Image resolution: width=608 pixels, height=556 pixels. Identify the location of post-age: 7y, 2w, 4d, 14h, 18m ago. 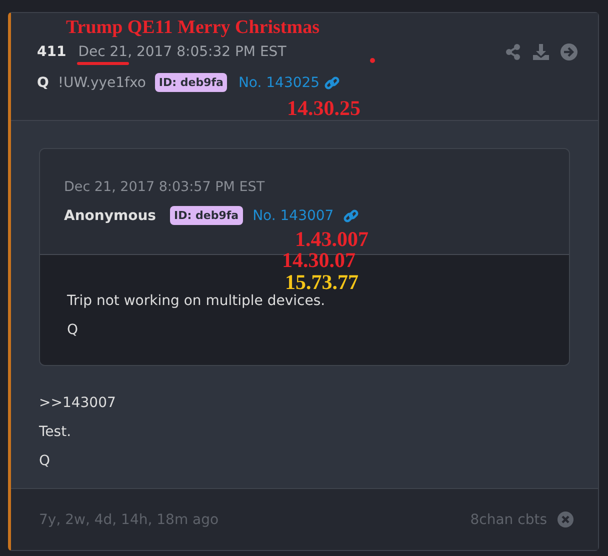
(129, 520).